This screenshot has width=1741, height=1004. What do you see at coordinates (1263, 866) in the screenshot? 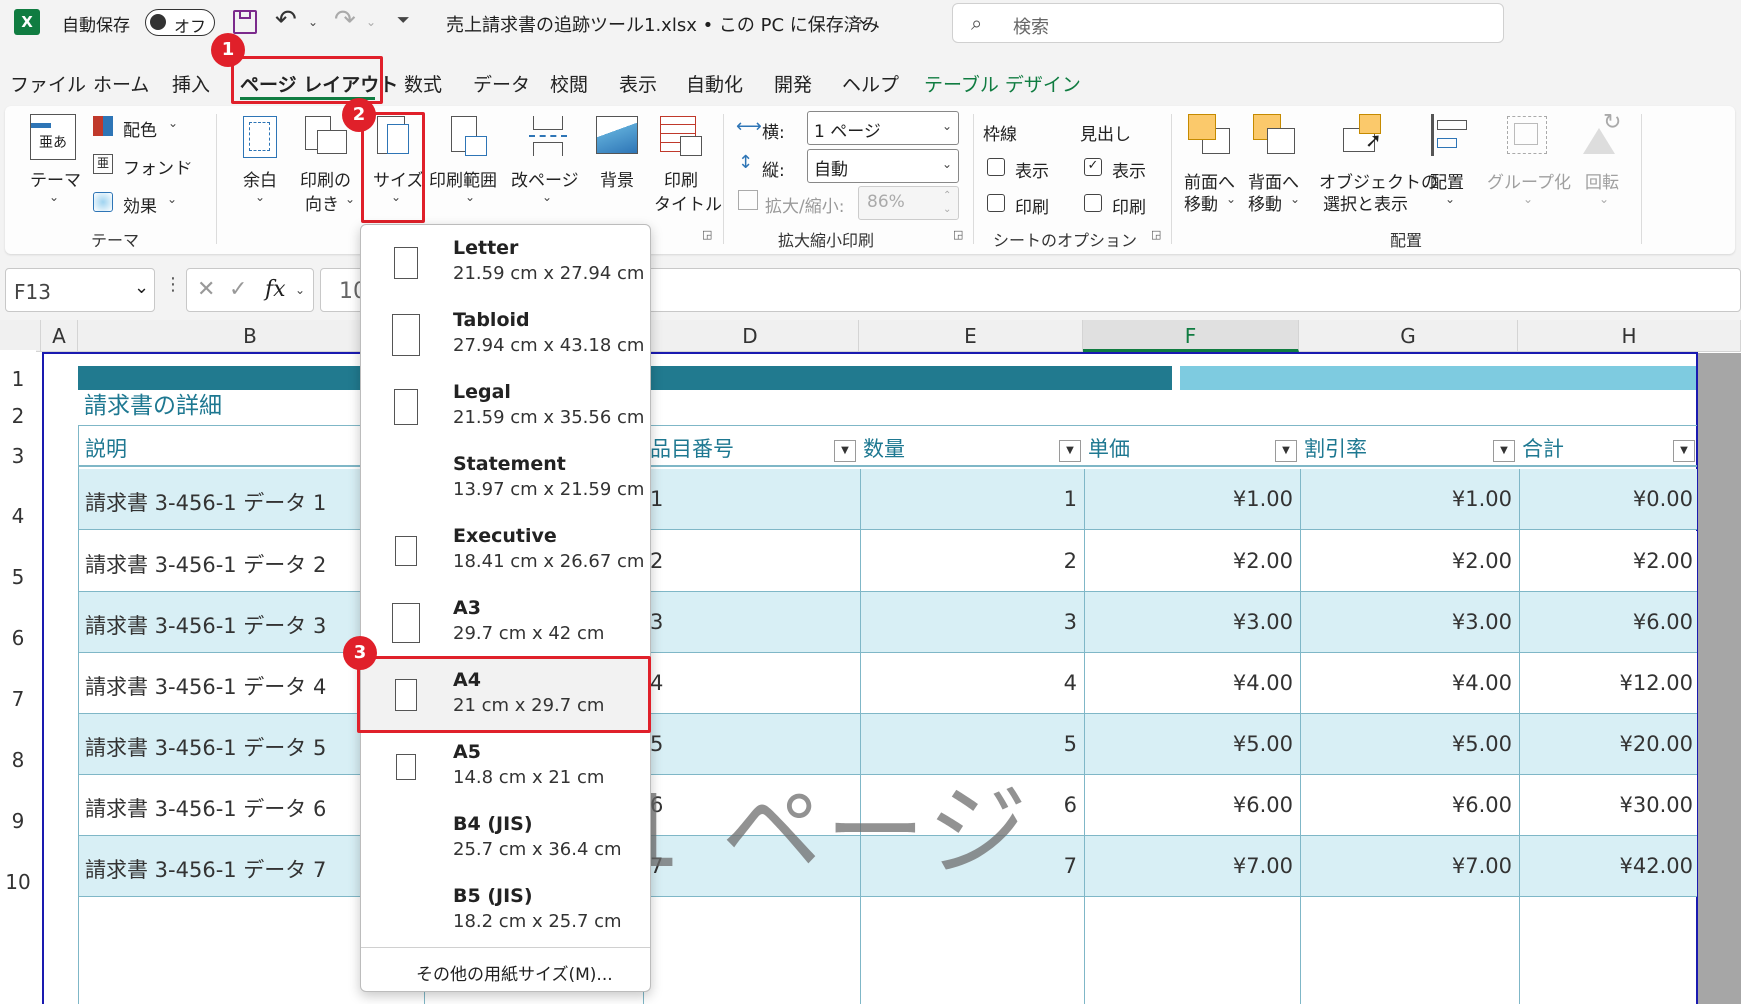
I see `cell-unit-price: ¥7.00` at bounding box center [1263, 866].